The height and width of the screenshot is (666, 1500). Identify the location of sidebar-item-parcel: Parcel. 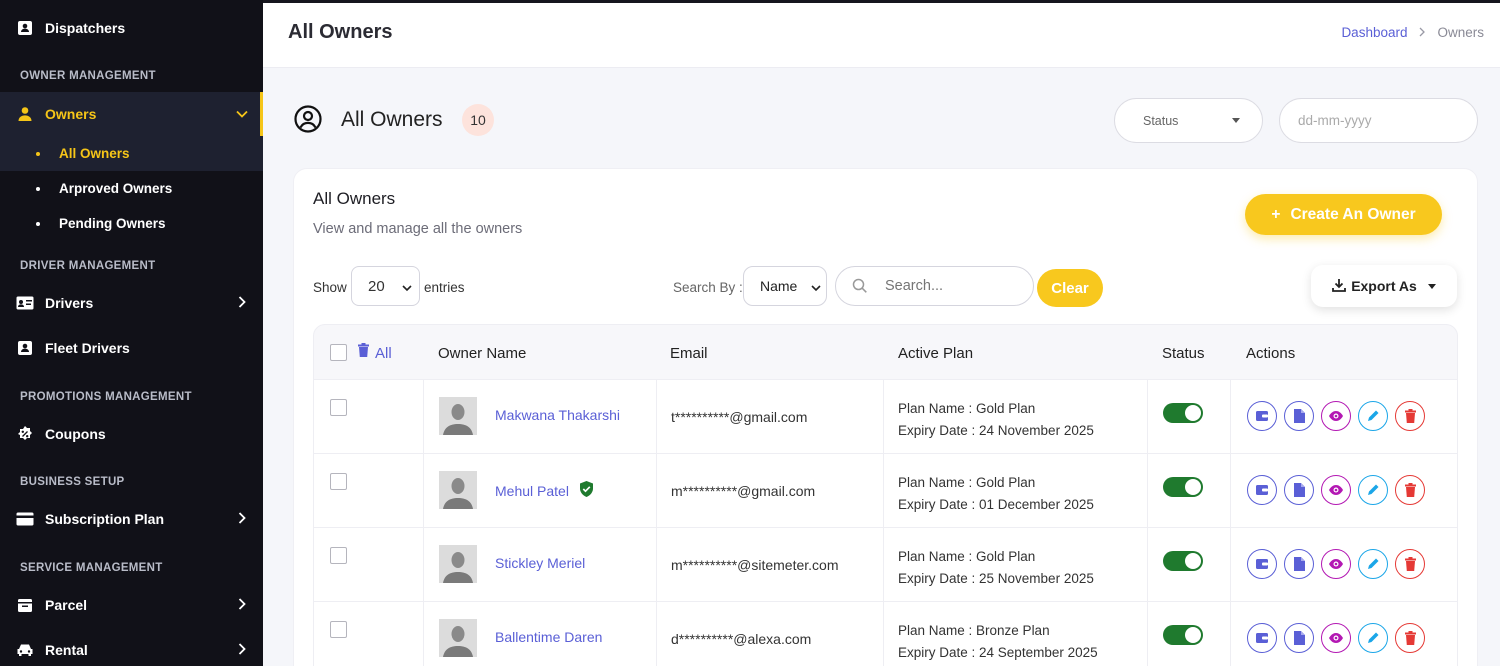
(131, 605).